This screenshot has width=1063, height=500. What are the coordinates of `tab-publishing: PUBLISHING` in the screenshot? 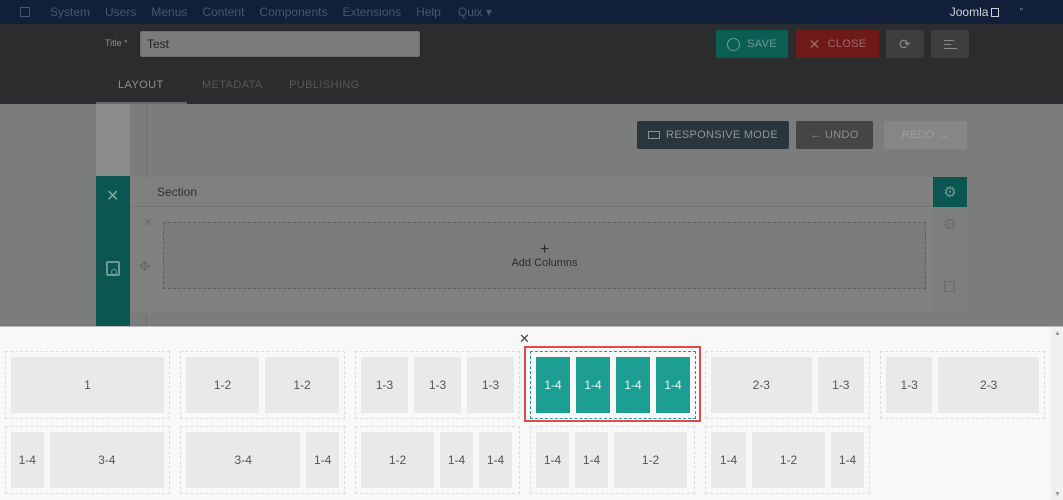 It's located at (324, 85).